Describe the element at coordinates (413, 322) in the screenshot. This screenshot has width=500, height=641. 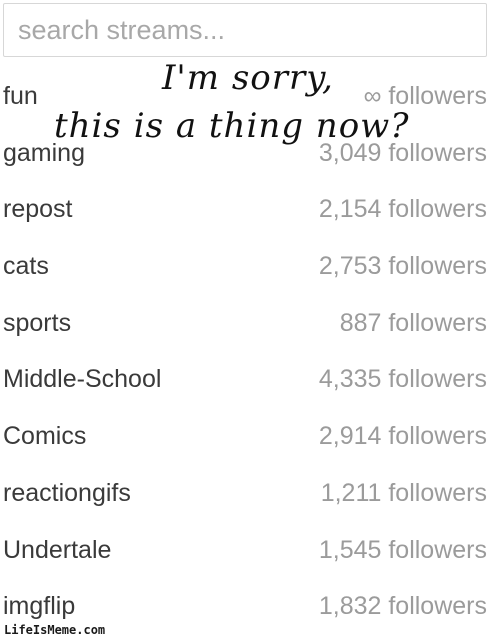
I see `stream-follower-count: 887 followers` at that location.